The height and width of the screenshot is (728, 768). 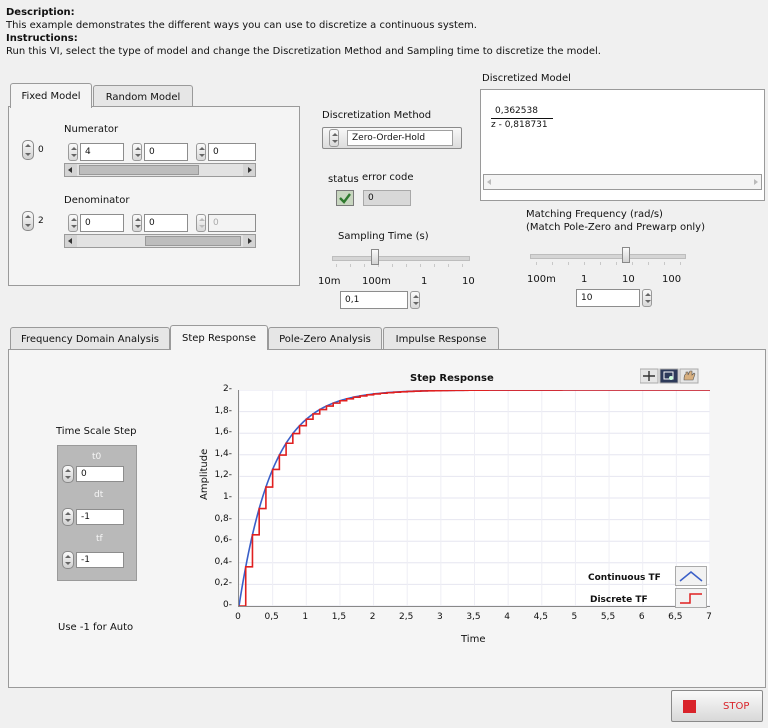 I want to click on discretization-method-value: Zero-Order-Hold, so click(x=400, y=138).